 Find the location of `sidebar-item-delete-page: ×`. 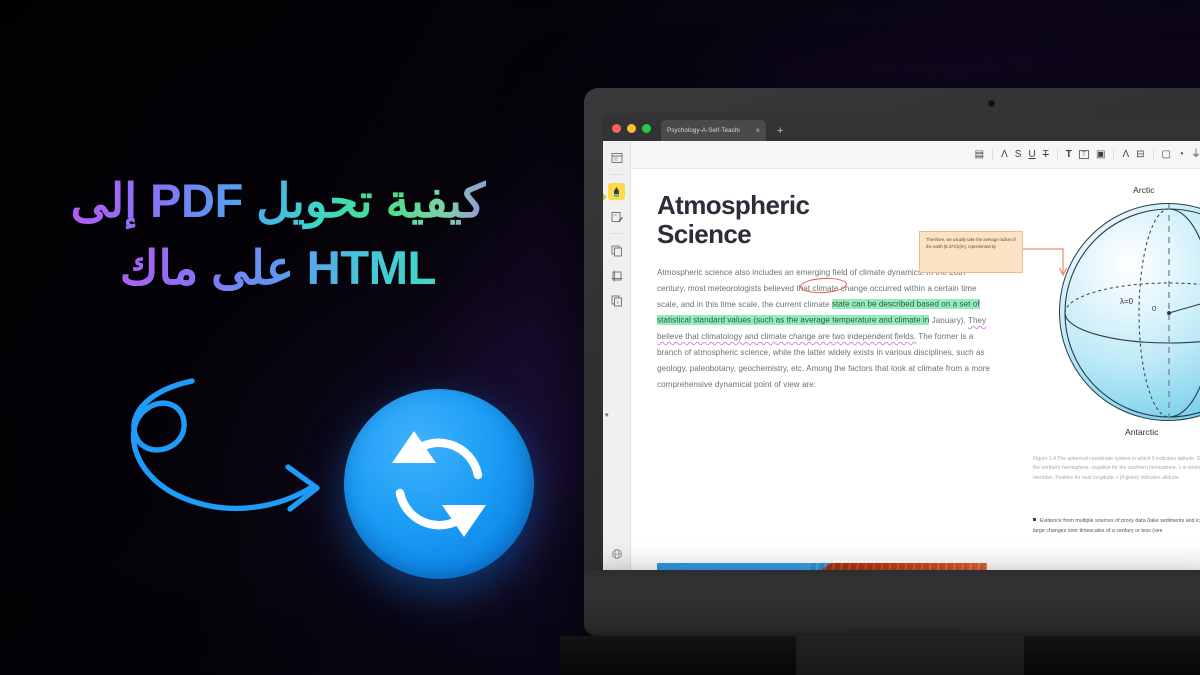

sidebar-item-delete-page: × is located at coordinates (616, 300).